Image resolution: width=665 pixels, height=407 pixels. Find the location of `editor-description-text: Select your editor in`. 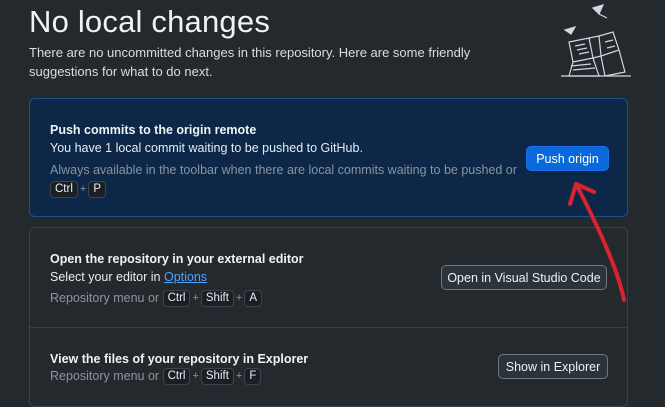

editor-description-text: Select your editor in is located at coordinates (105, 277).